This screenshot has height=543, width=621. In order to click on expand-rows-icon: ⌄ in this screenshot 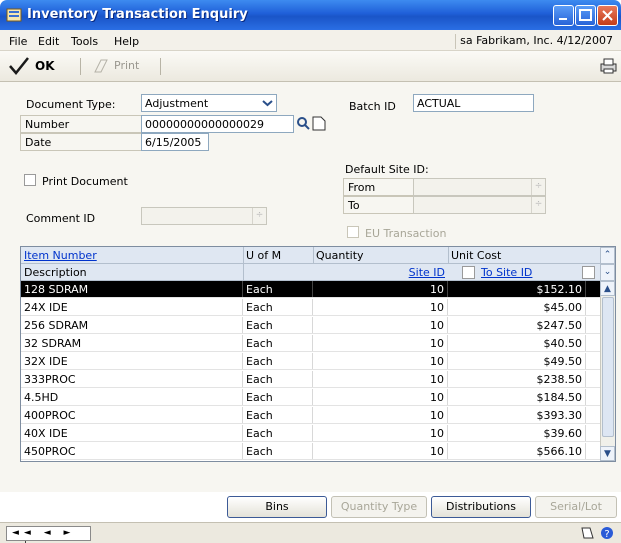, I will do `click(607, 272)`.